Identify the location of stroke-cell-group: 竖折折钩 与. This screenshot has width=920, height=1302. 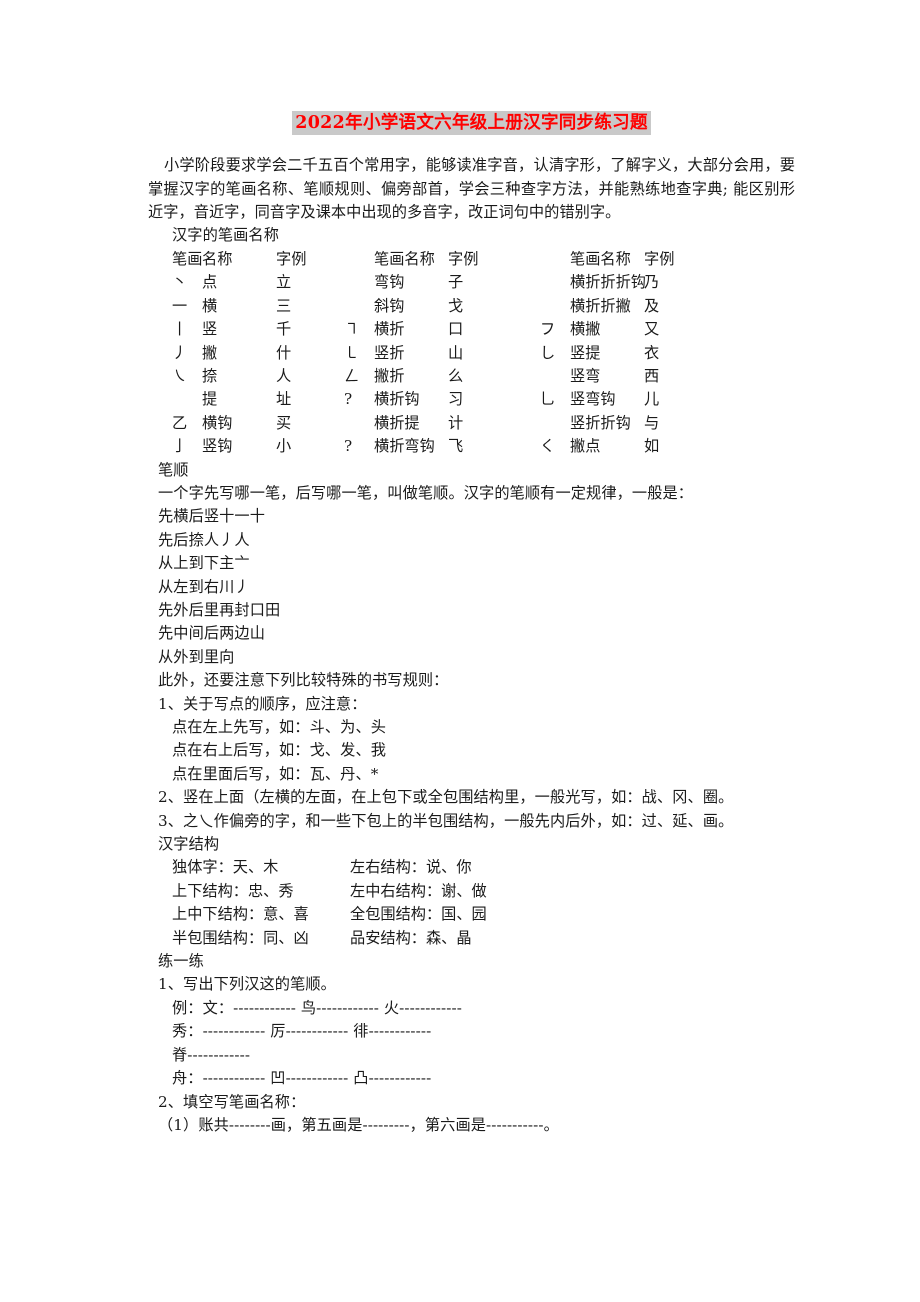
(667, 423).